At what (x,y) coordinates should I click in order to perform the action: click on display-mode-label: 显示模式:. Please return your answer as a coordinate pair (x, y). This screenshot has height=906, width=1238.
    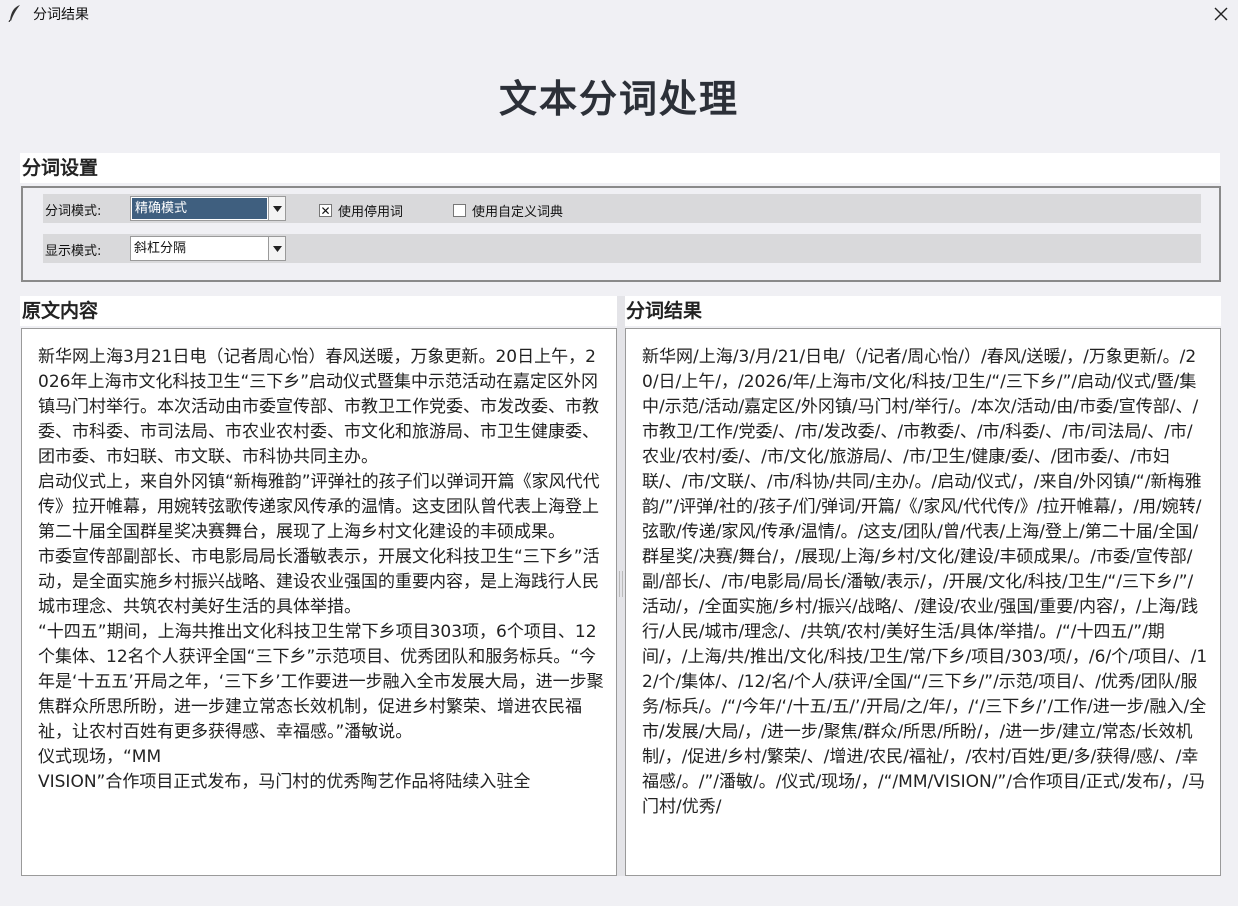
    Looking at the image, I should click on (73, 251).